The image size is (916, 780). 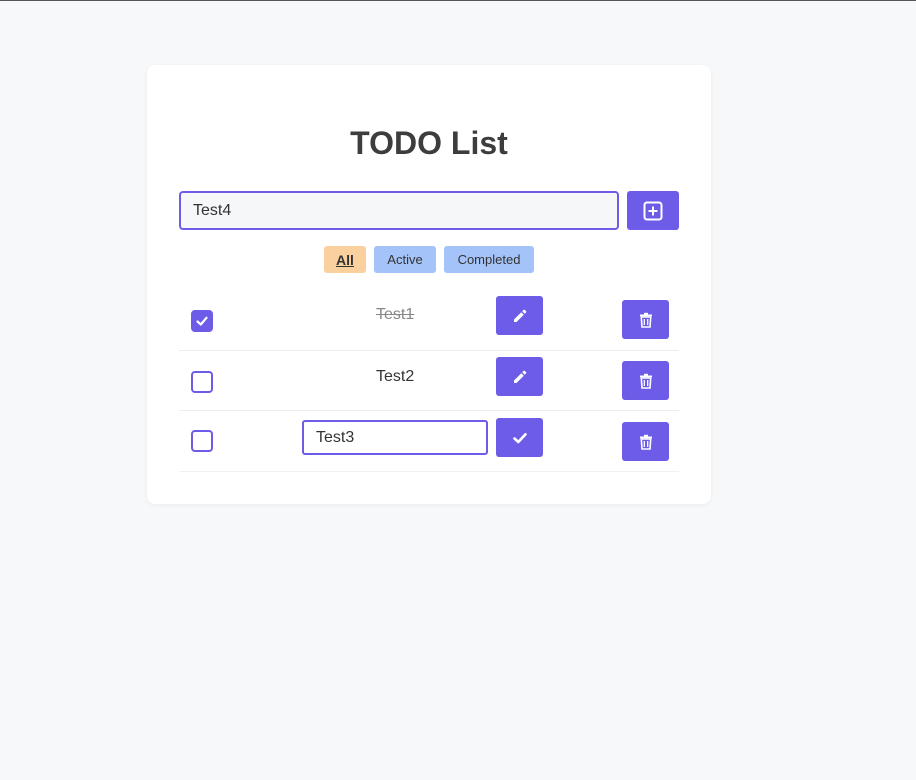 What do you see at coordinates (395, 376) in the screenshot?
I see `todo-text: Test2` at bounding box center [395, 376].